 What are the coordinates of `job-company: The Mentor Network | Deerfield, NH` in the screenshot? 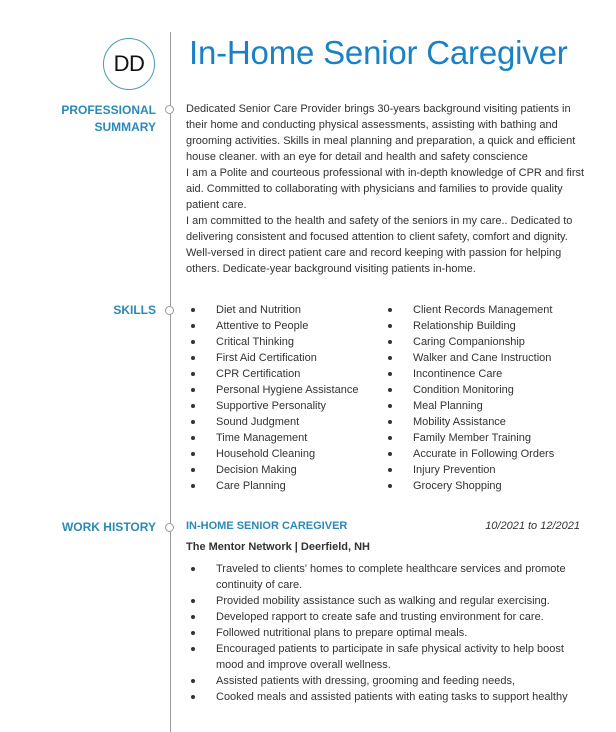 It's located at (278, 547).